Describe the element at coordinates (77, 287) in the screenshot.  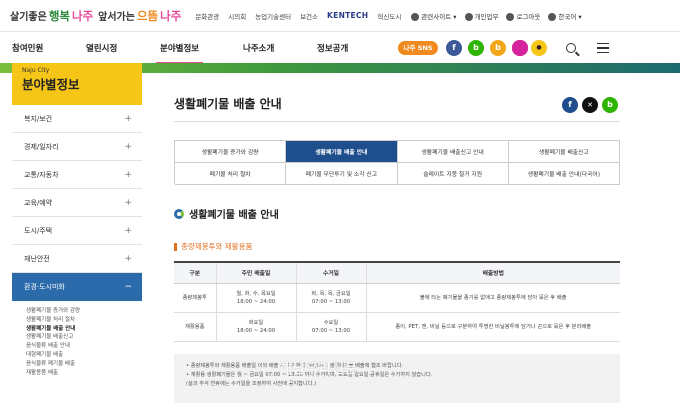
I see `sidebar-item-environment: 환경·도시미화 −` at that location.